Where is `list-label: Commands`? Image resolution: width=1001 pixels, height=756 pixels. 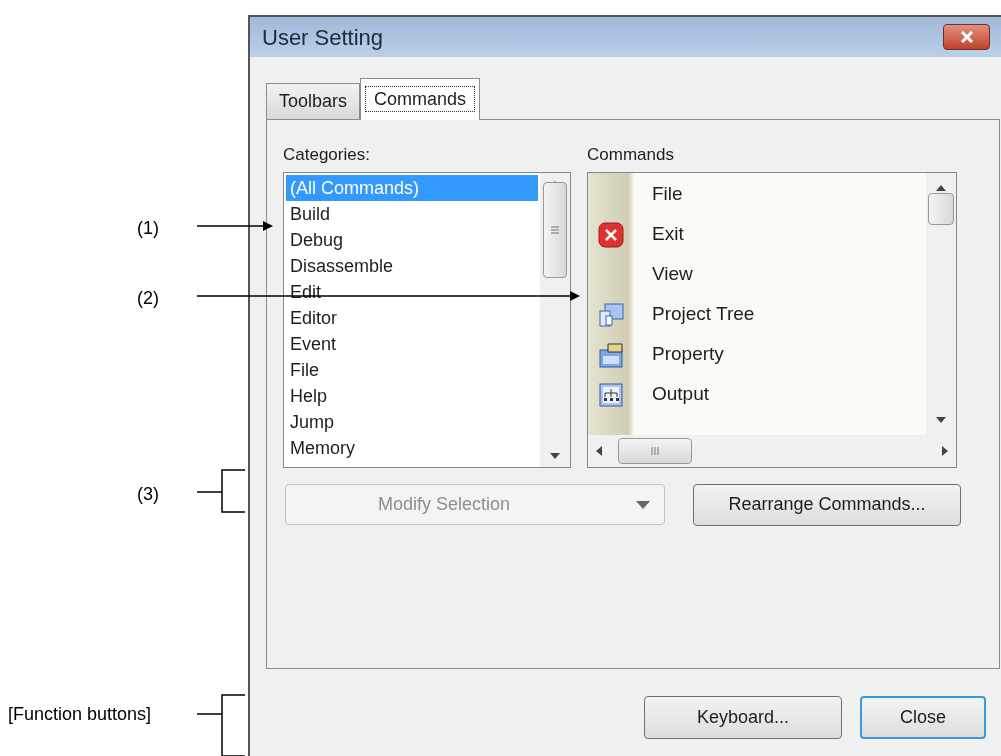
list-label: Commands is located at coordinates (631, 155).